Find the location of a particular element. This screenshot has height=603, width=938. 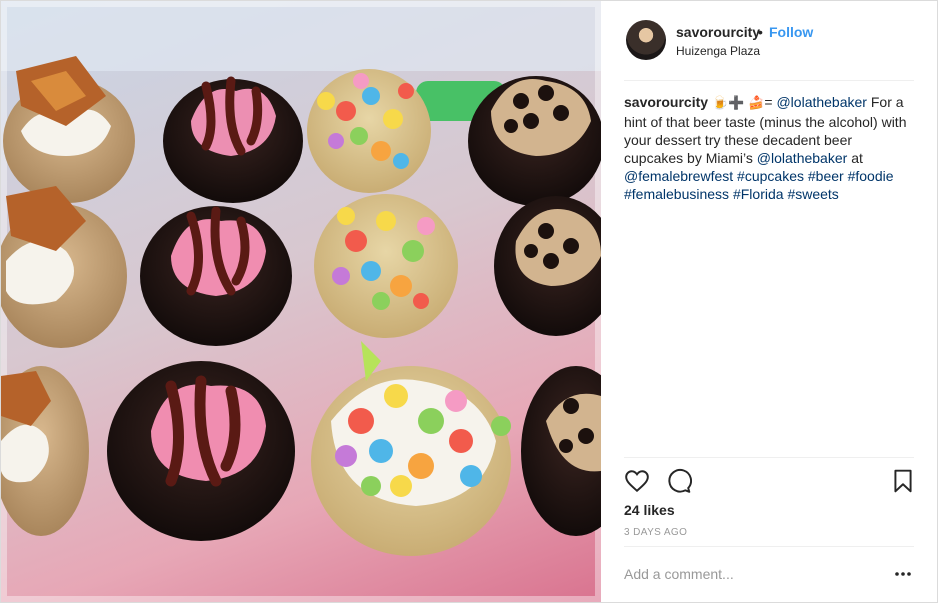

cake-emoji: 🍰 is located at coordinates (756, 103).